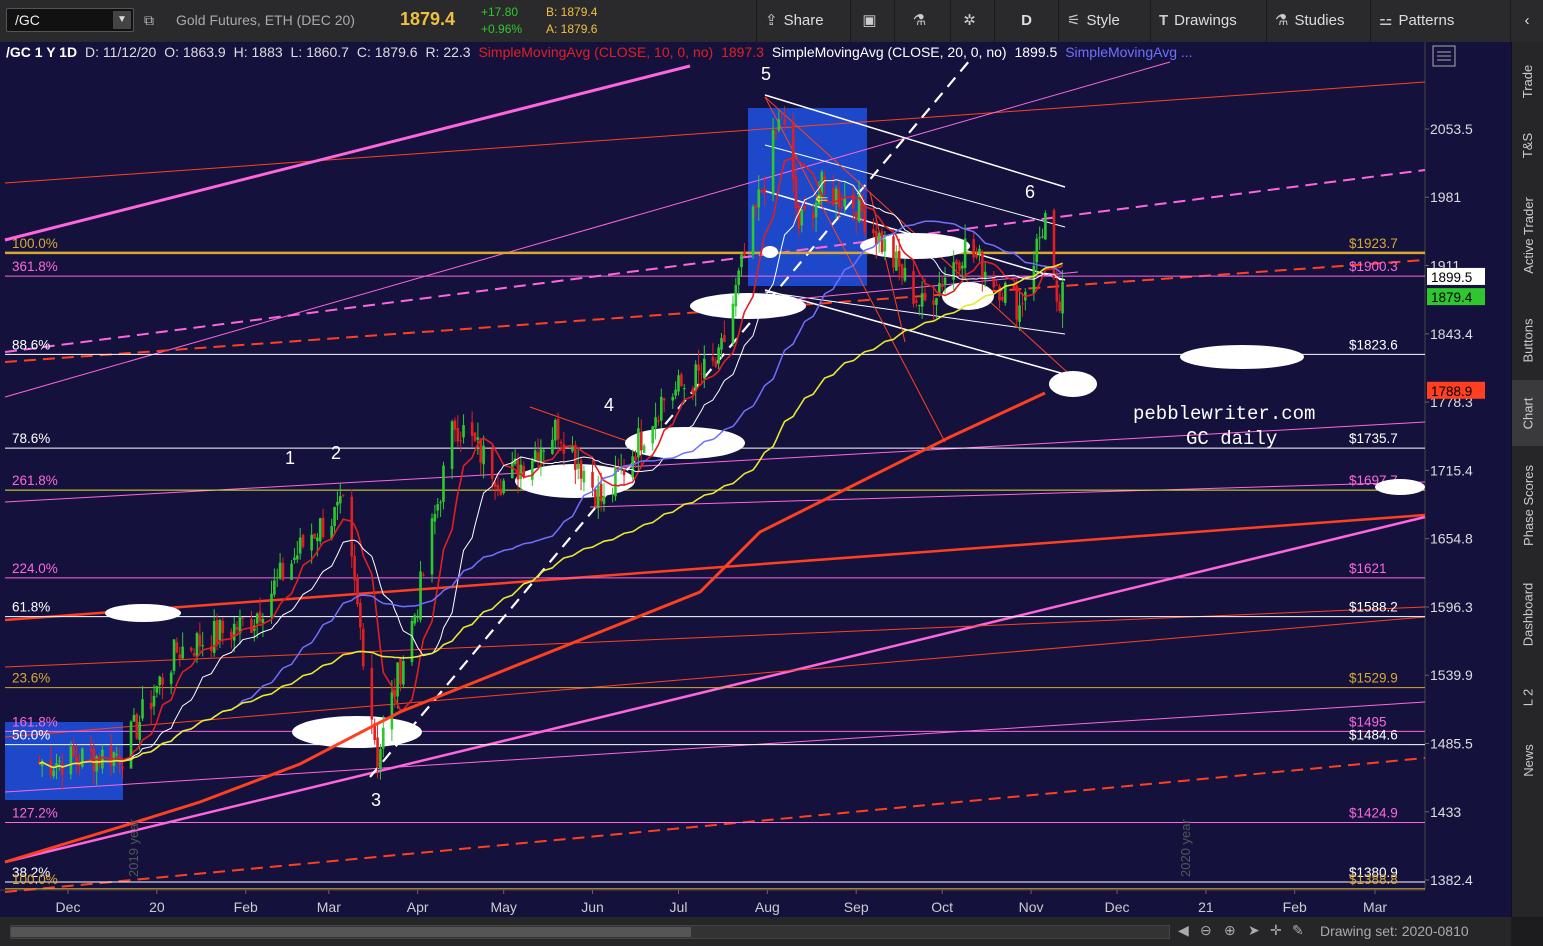 This screenshot has height=946, width=1543. Describe the element at coordinates (1373, 879) in the screenshot. I see `fib-level-price: $1388.8` at that location.